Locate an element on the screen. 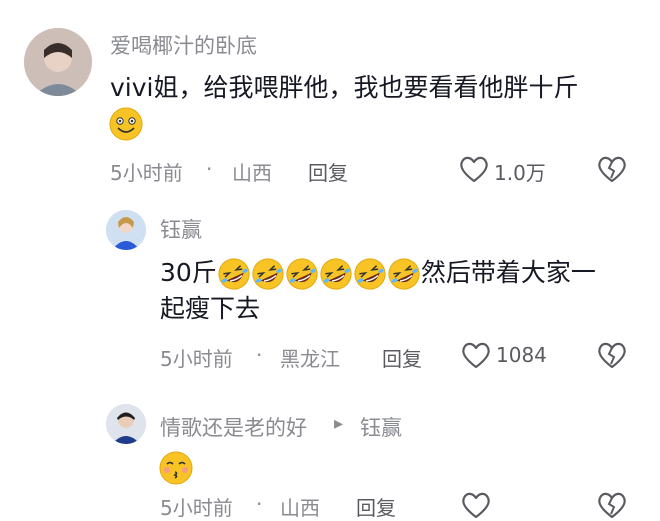  comment-text-line2: 起瘦下去 is located at coordinates (210, 308).